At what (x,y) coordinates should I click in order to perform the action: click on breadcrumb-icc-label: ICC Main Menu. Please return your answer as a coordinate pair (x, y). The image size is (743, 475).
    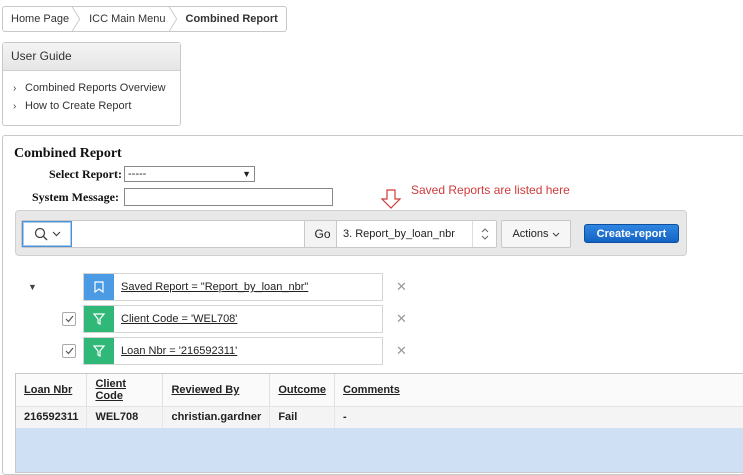
    Looking at the image, I should click on (127, 19).